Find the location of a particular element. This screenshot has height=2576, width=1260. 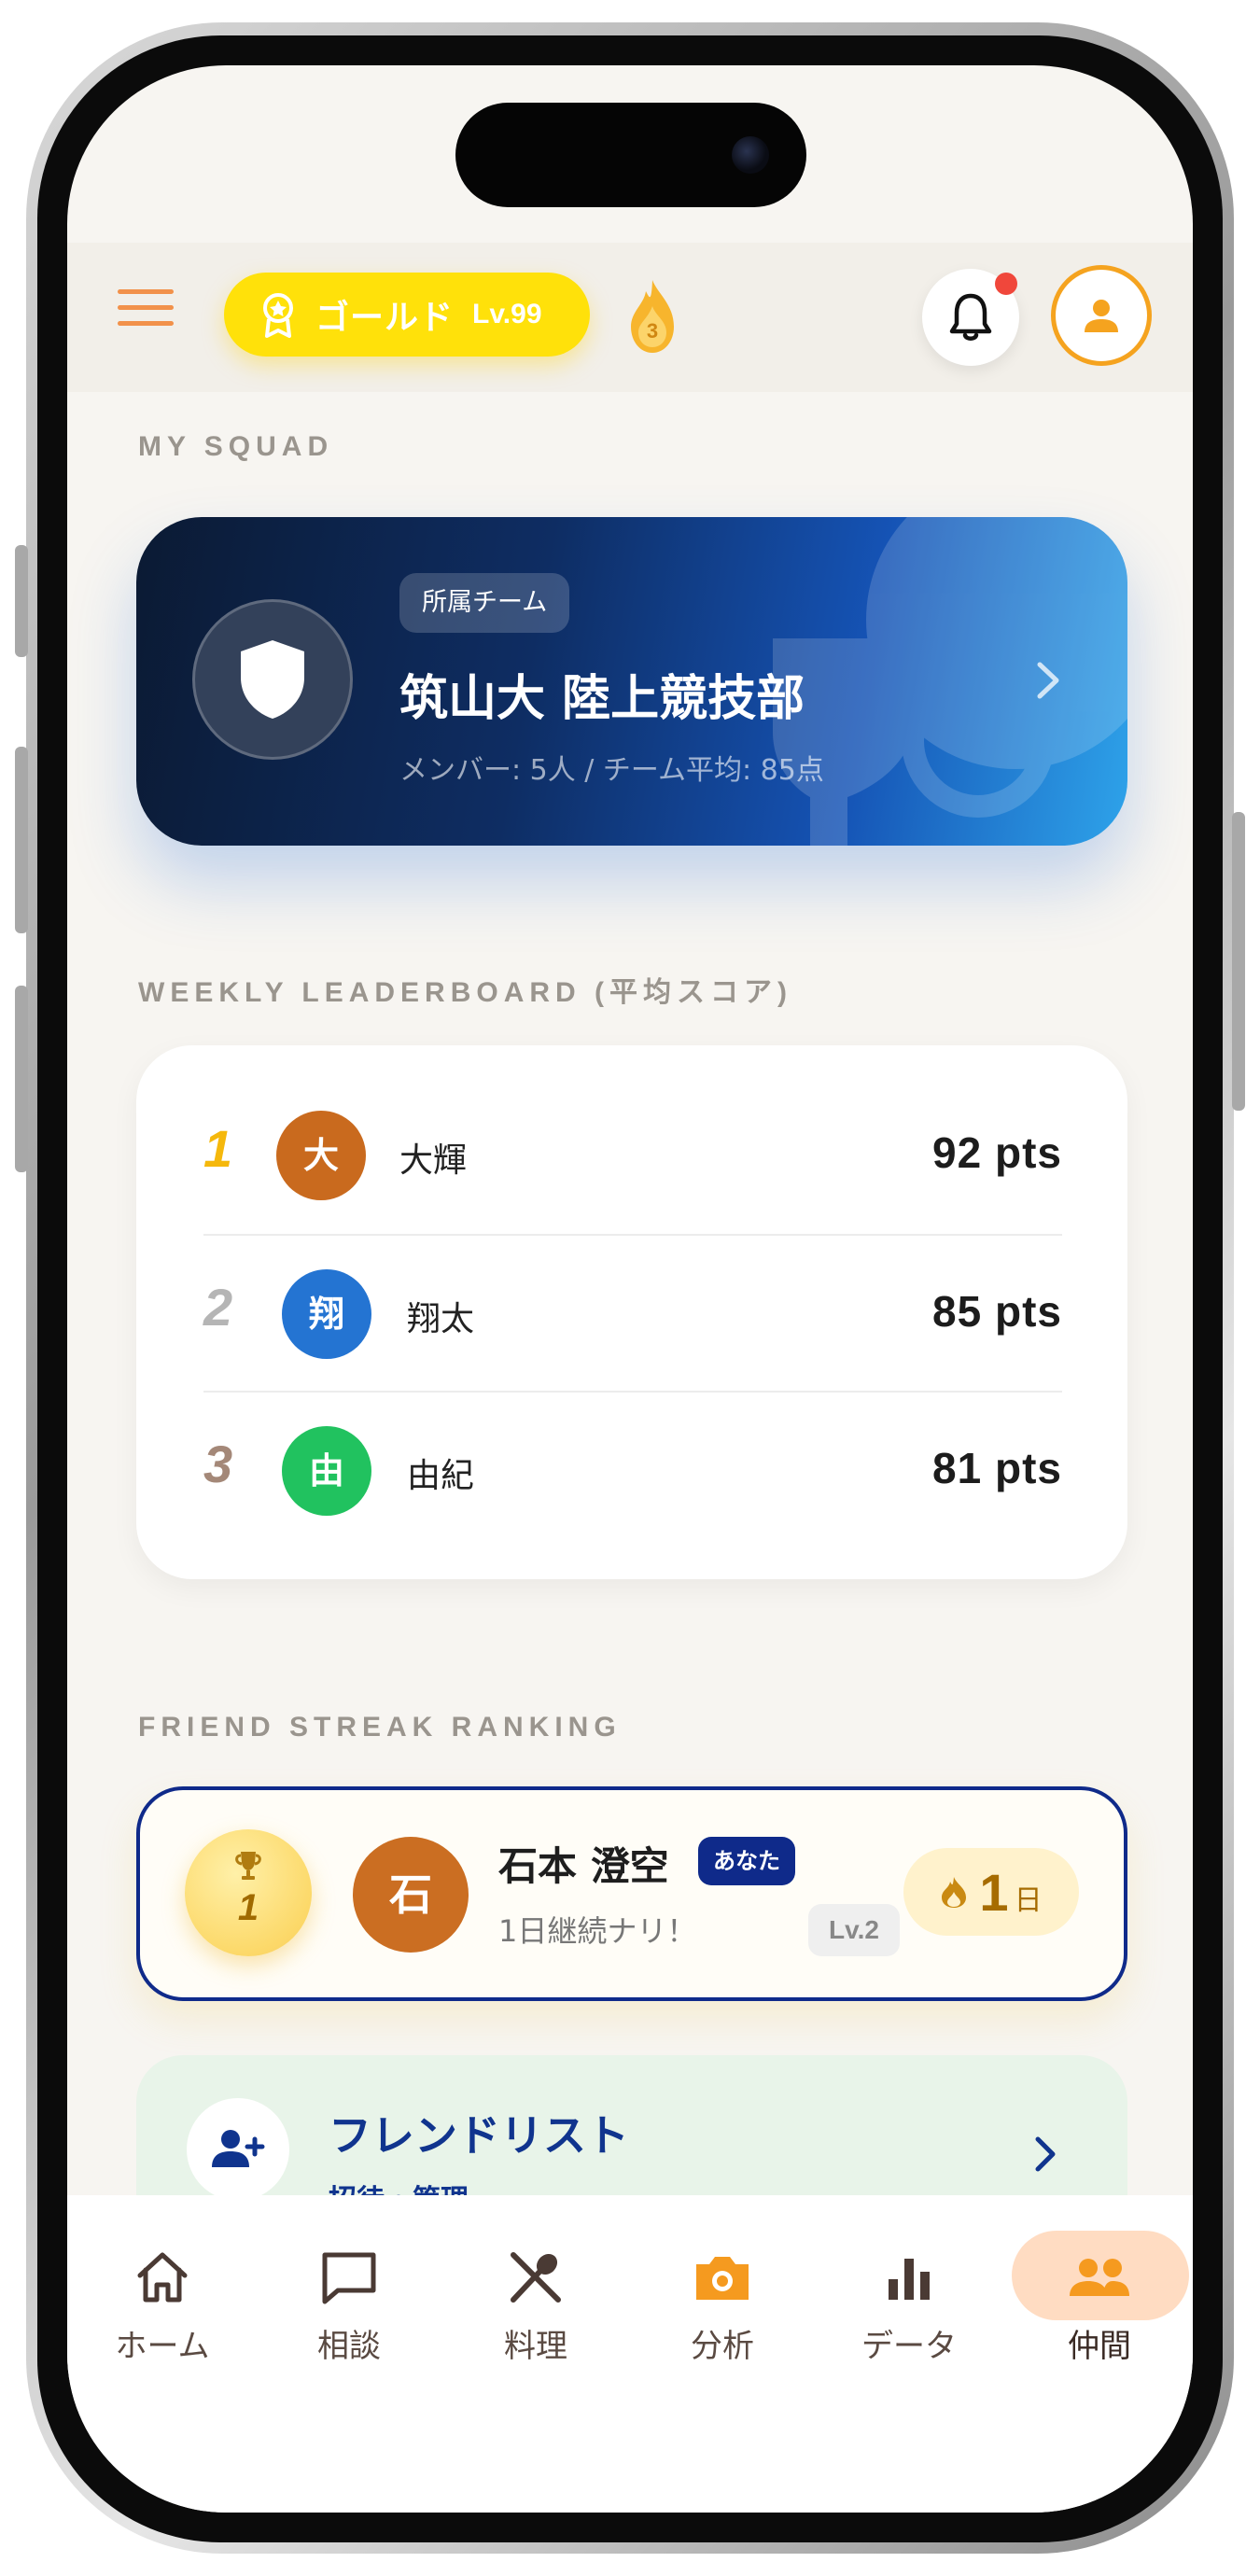

nav-item-consult: 相談 is located at coordinates (349, 2324).